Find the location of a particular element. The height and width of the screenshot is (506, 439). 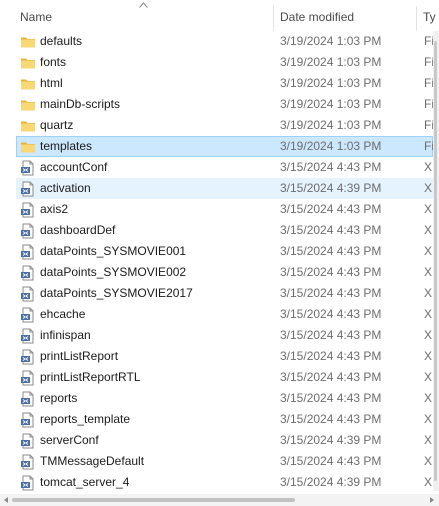

file-row: serverConf 3/15/2024 4:39 PM XI is located at coordinates (217, 440).